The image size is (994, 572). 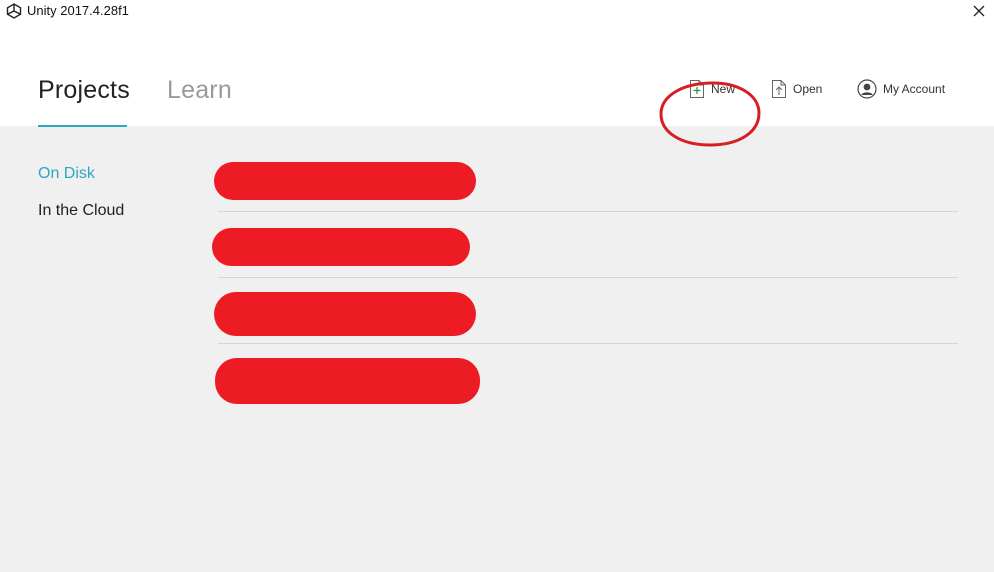 I want to click on title-bar: Unity 2017.4.28f1, so click(x=497, y=12).